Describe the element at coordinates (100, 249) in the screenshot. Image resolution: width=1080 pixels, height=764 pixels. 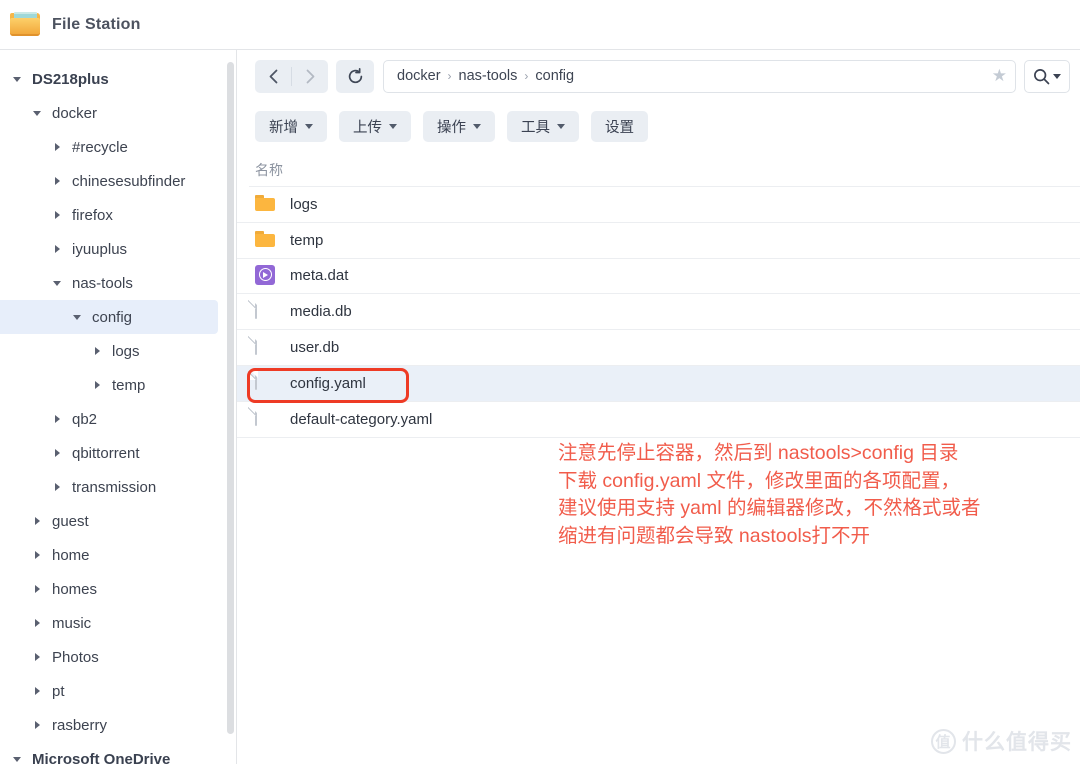
I see `sidebar-item-label: iyuuplus` at that location.